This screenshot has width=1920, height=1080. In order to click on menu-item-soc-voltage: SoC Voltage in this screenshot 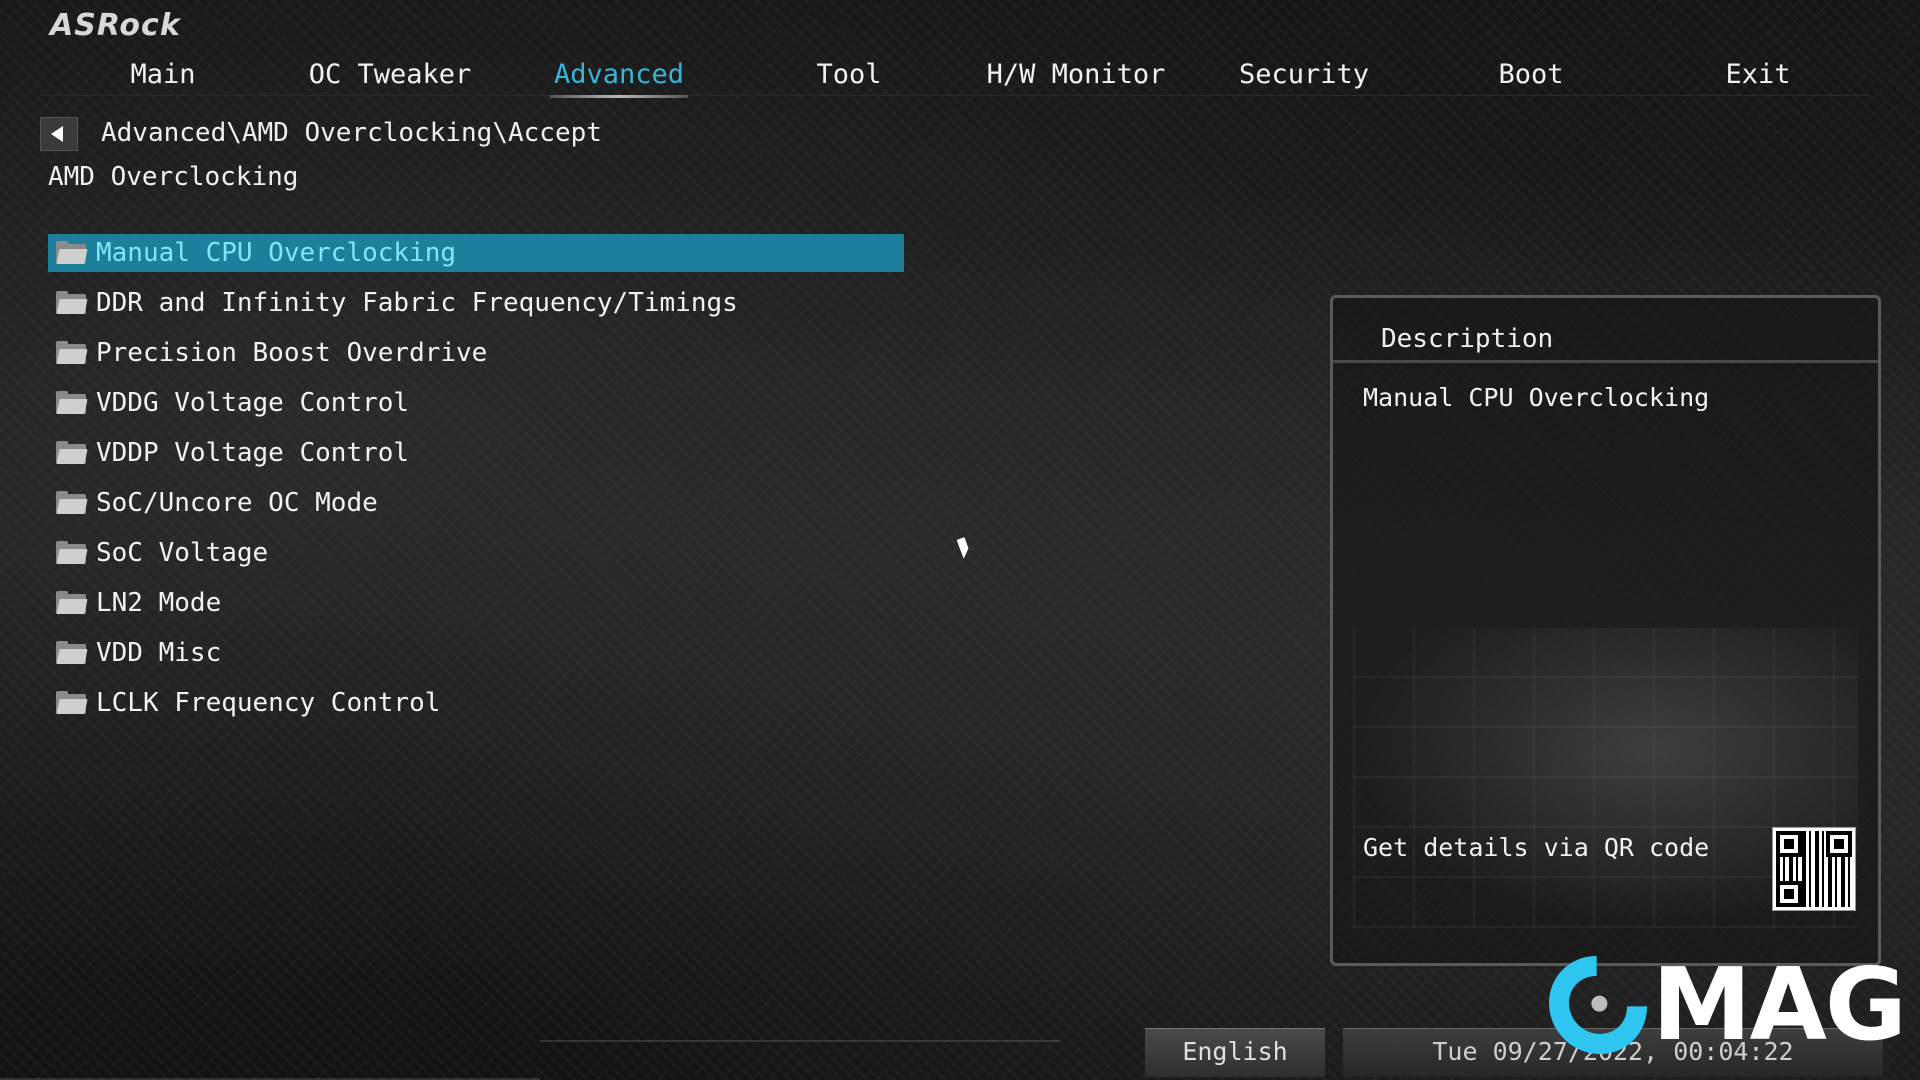, I will do `click(476, 553)`.